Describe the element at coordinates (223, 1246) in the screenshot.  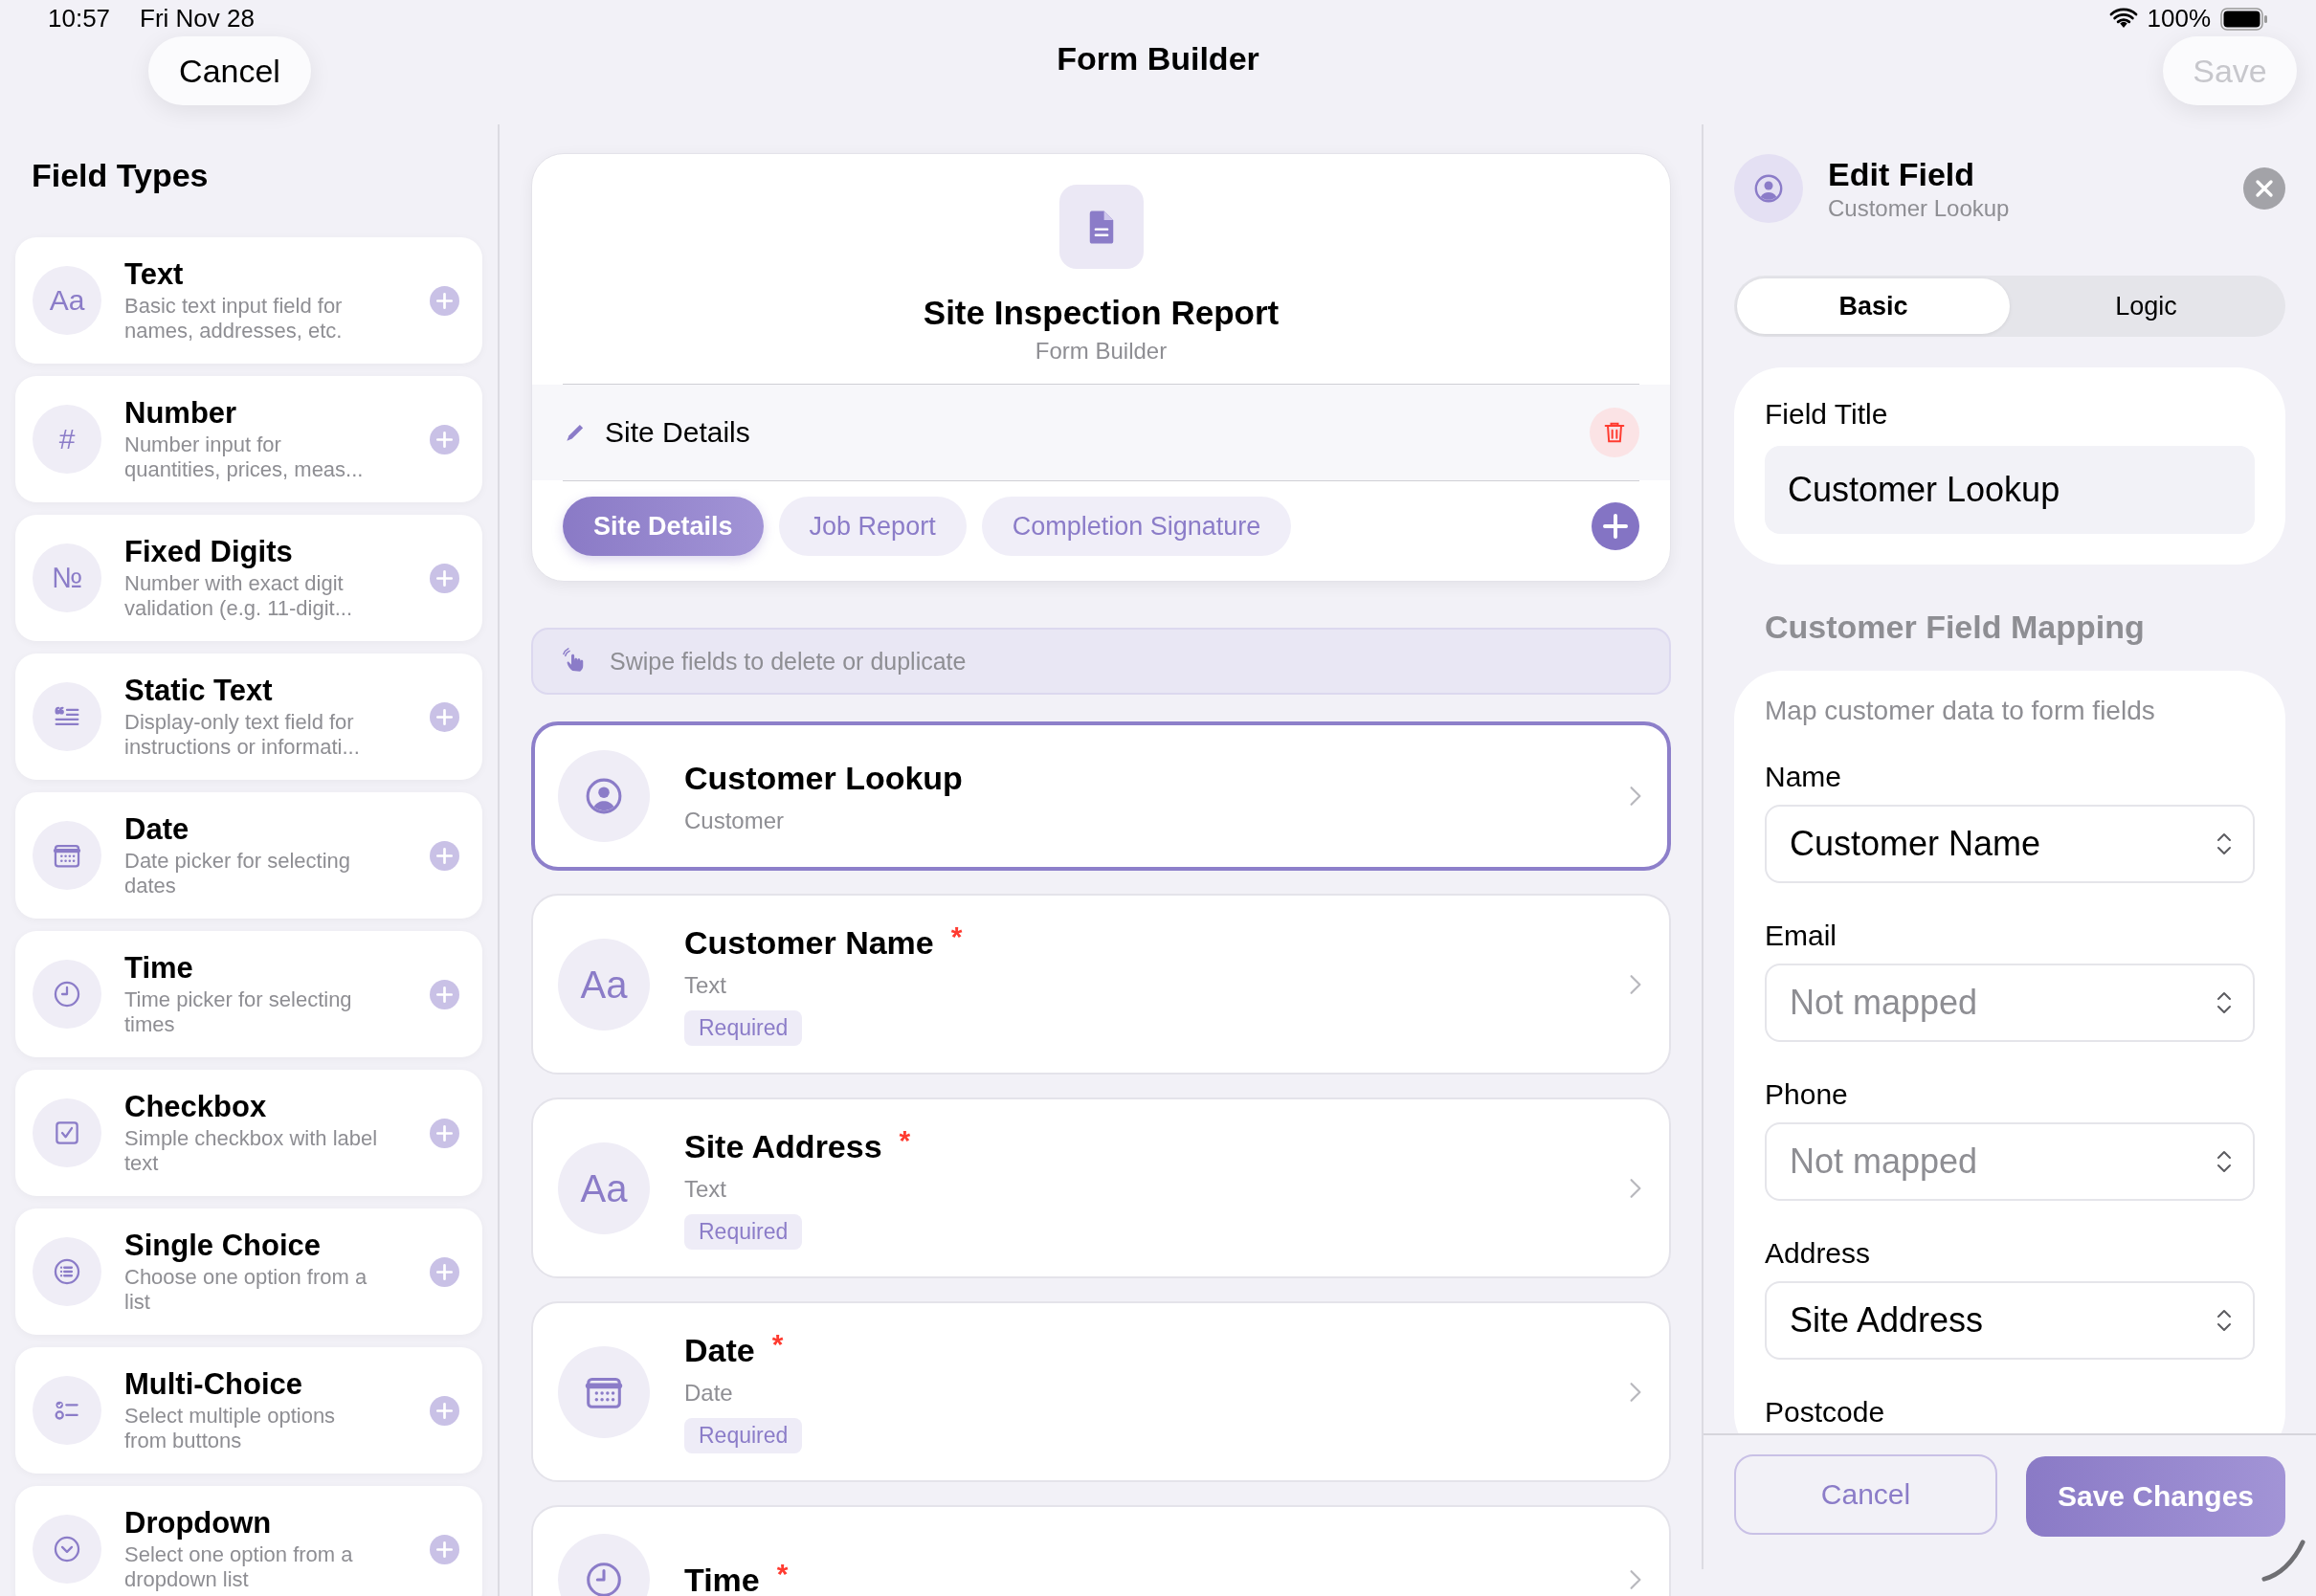
I see `field-type-name: Single Choice` at that location.